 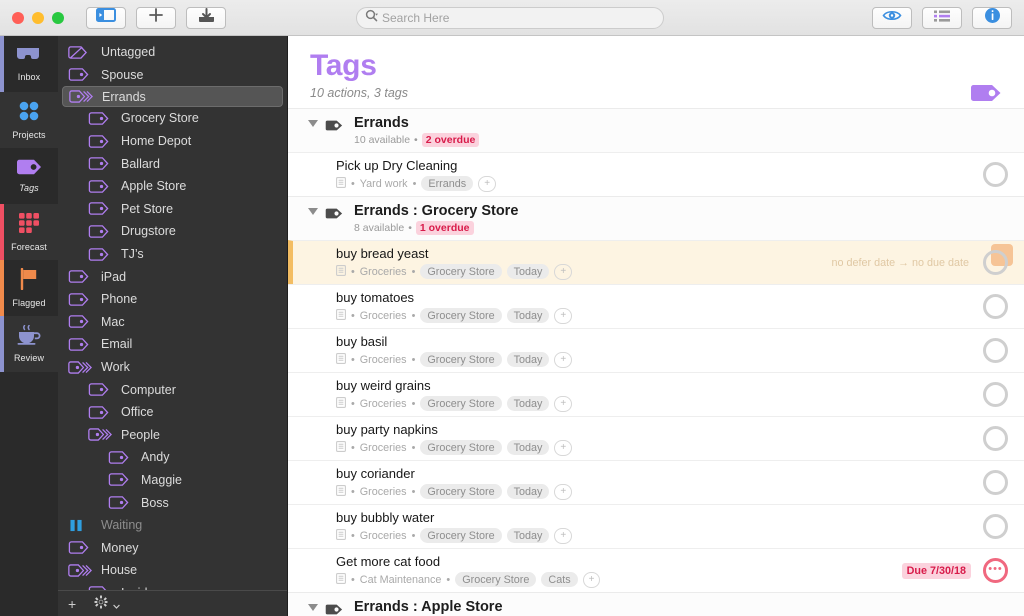 What do you see at coordinates (106, 17) in the screenshot?
I see `sidebar-toggle-button` at bounding box center [106, 17].